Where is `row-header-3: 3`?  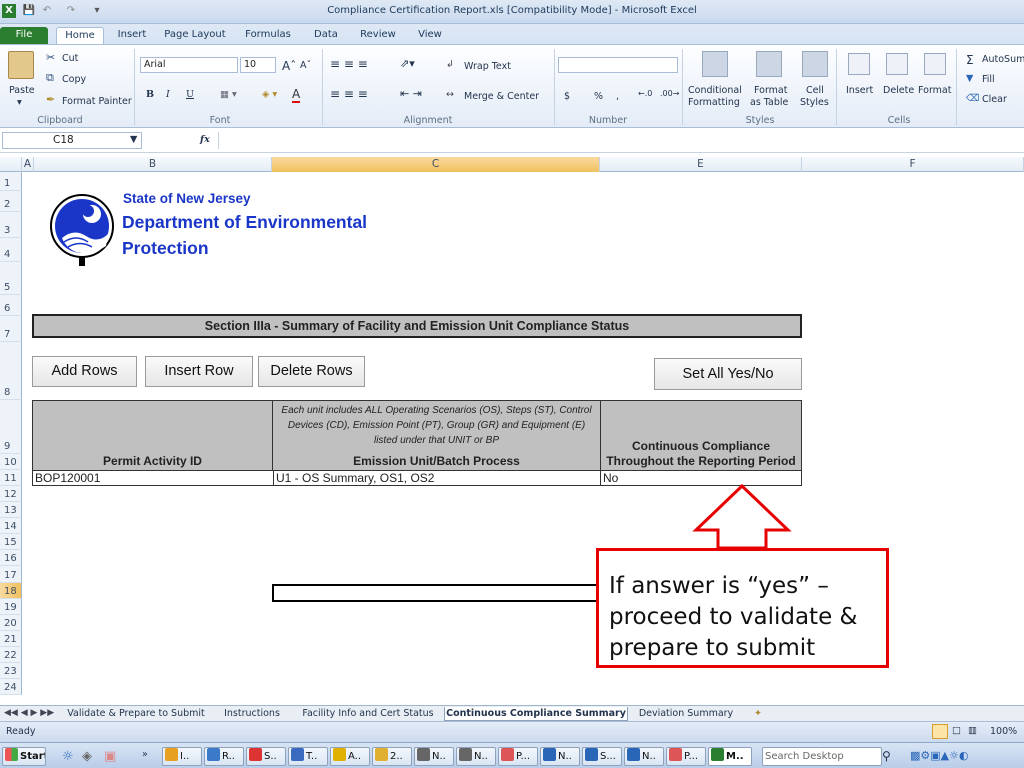
row-header-3: 3 is located at coordinates (11, 225).